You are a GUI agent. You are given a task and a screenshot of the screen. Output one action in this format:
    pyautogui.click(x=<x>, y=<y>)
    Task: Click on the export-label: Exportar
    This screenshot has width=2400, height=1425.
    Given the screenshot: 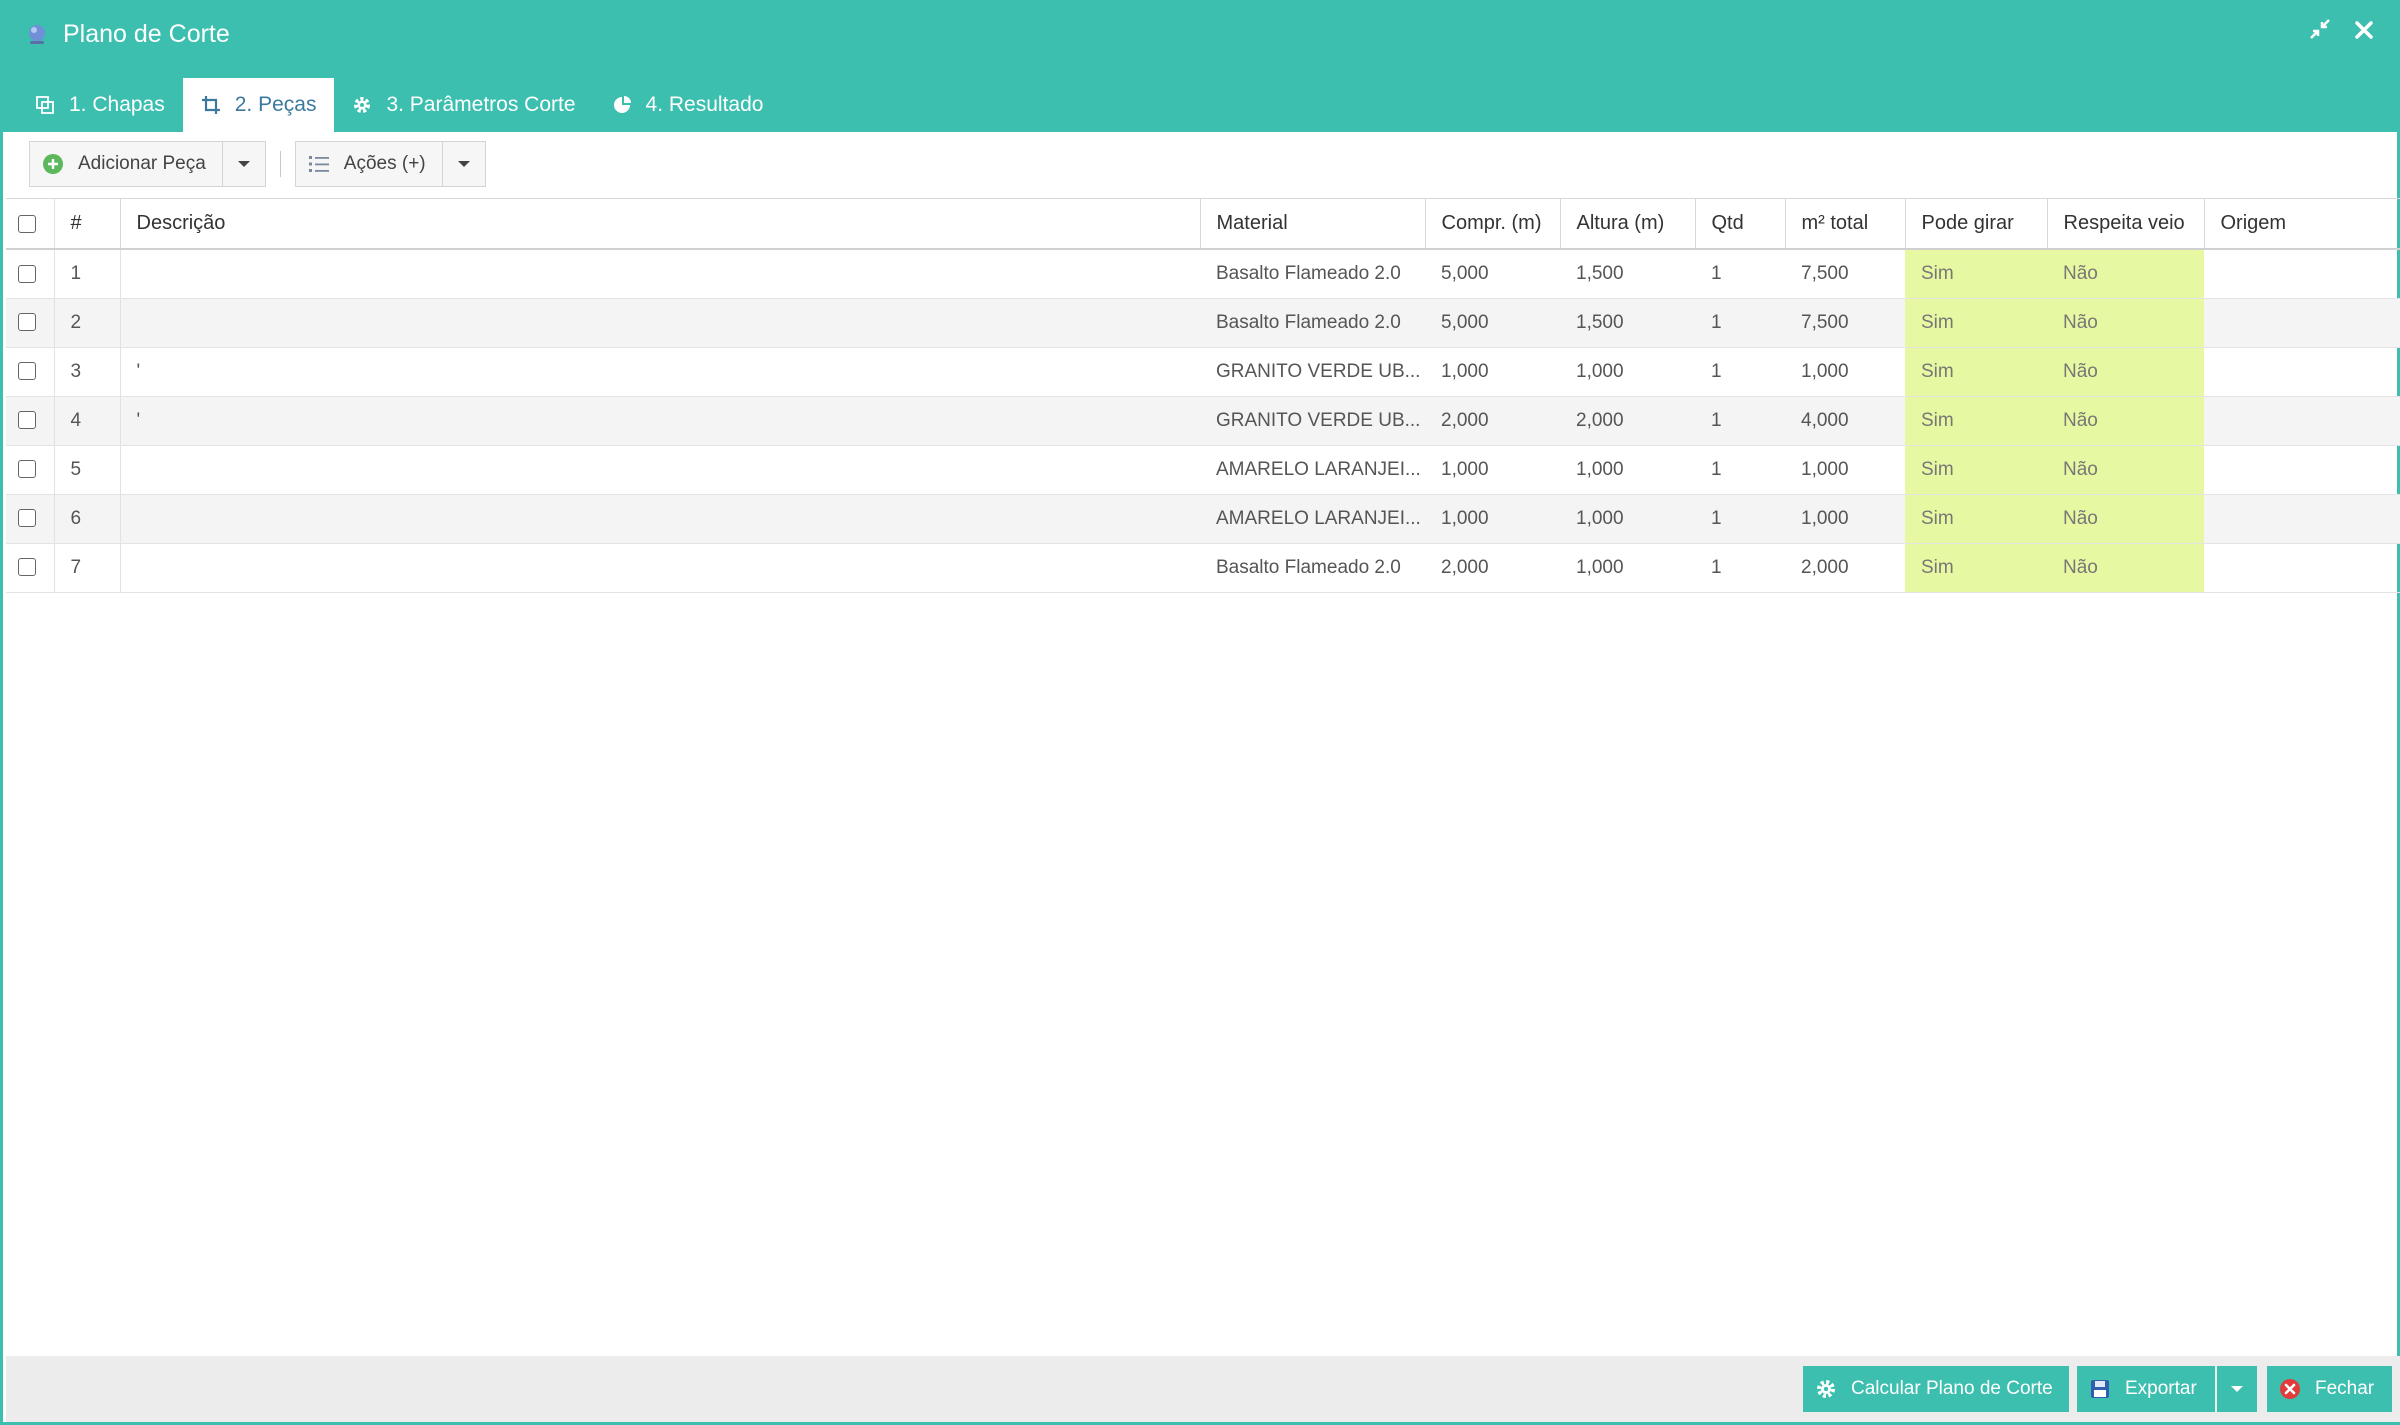 What is the action you would take?
    pyautogui.click(x=2161, y=1388)
    